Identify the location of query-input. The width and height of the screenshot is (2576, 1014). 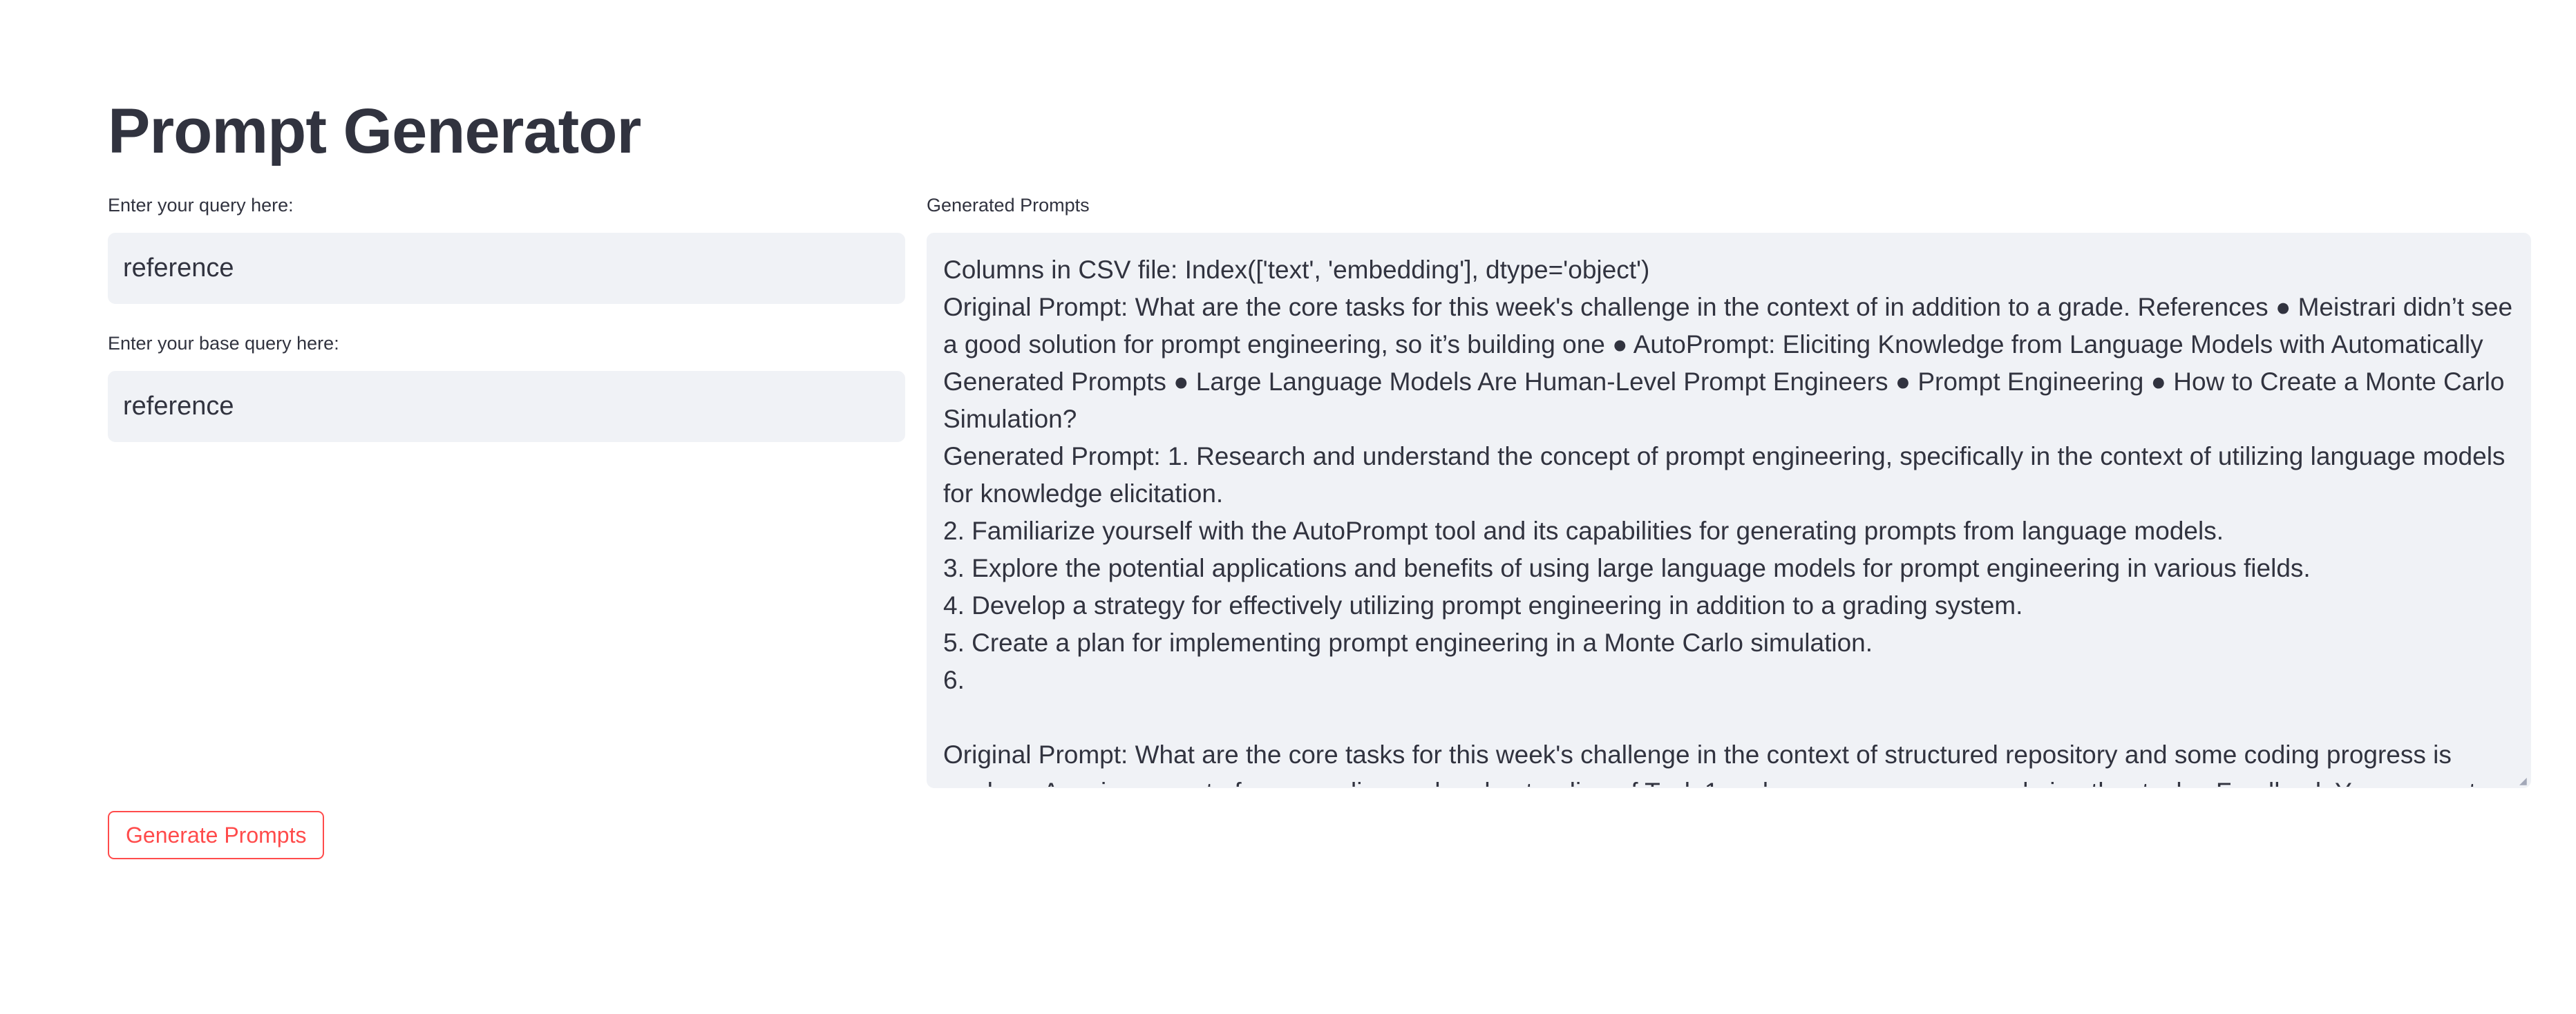
(506, 269).